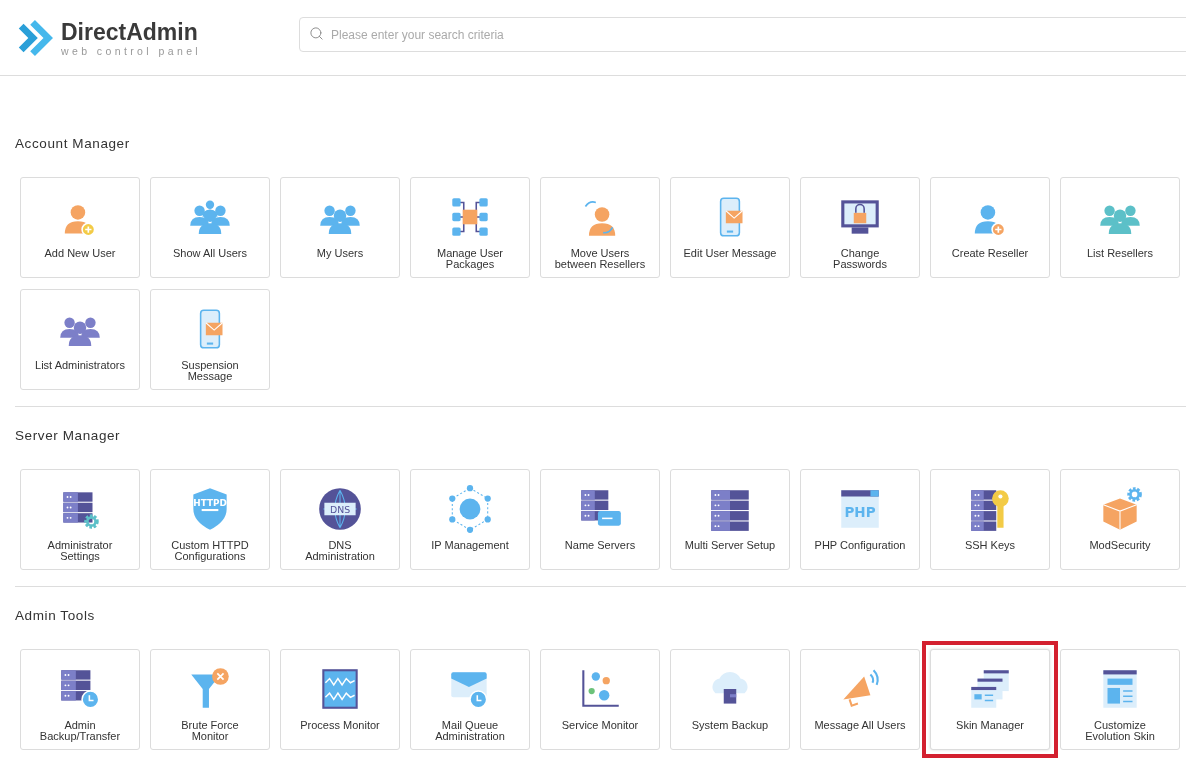 The image size is (1186, 758). I want to click on tool-tile: SSH Keys, so click(990, 519).